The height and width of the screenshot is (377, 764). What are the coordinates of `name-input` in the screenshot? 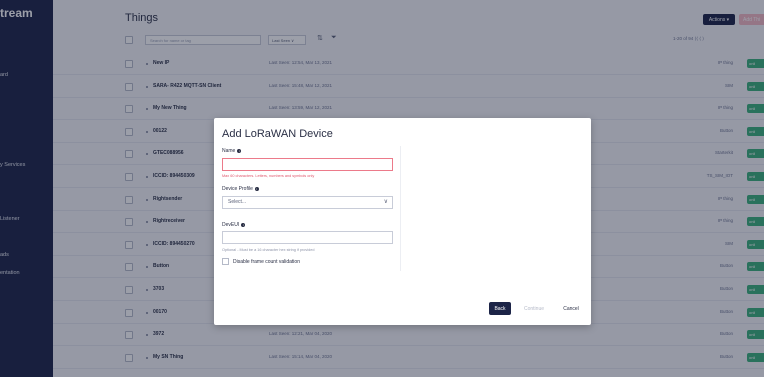 It's located at (307, 164).